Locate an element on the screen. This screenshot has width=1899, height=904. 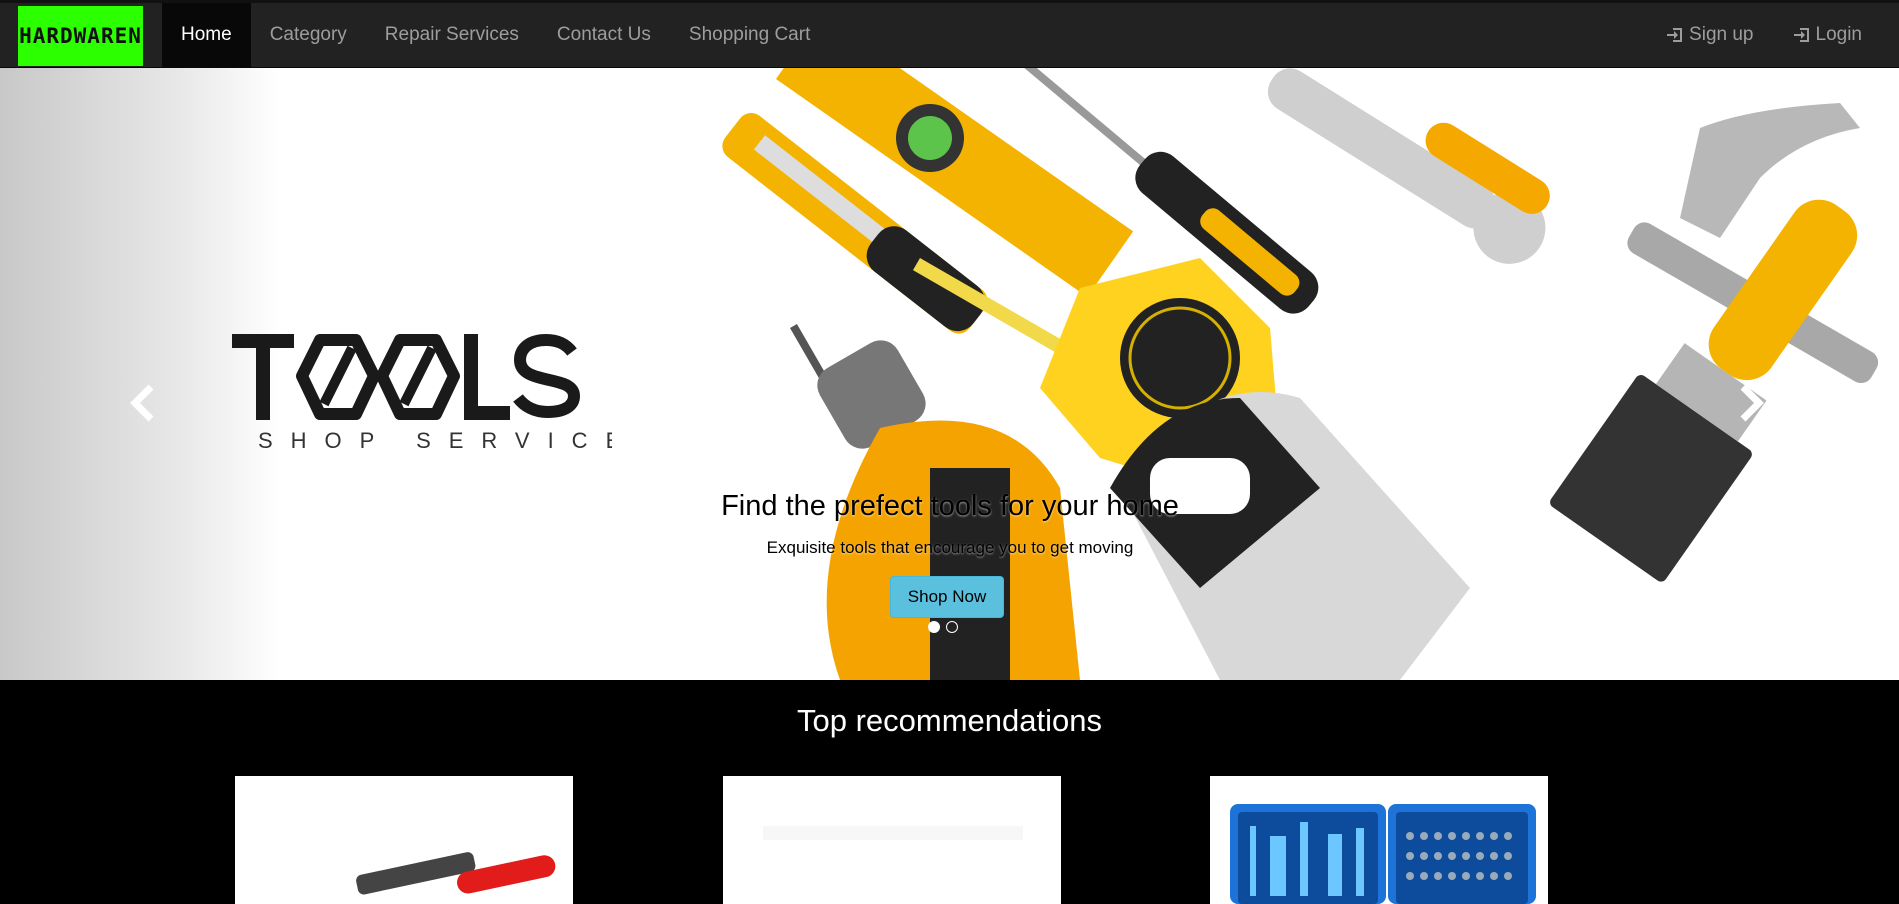
carousel-prev-button is located at coordinates (143, 403).